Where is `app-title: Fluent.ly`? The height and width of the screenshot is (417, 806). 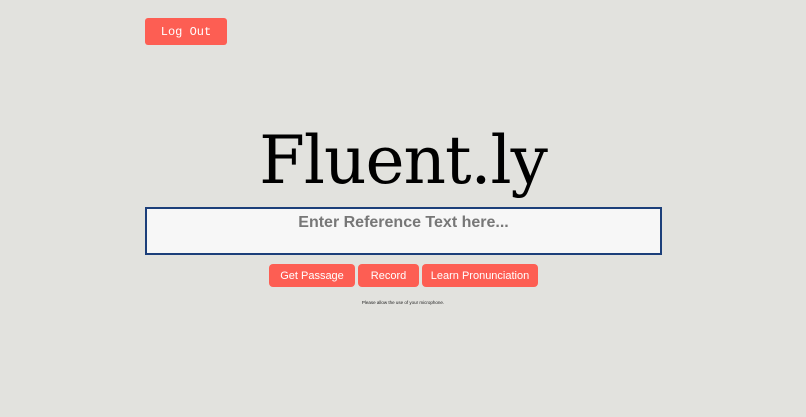
app-title: Fluent.ly is located at coordinates (403, 160).